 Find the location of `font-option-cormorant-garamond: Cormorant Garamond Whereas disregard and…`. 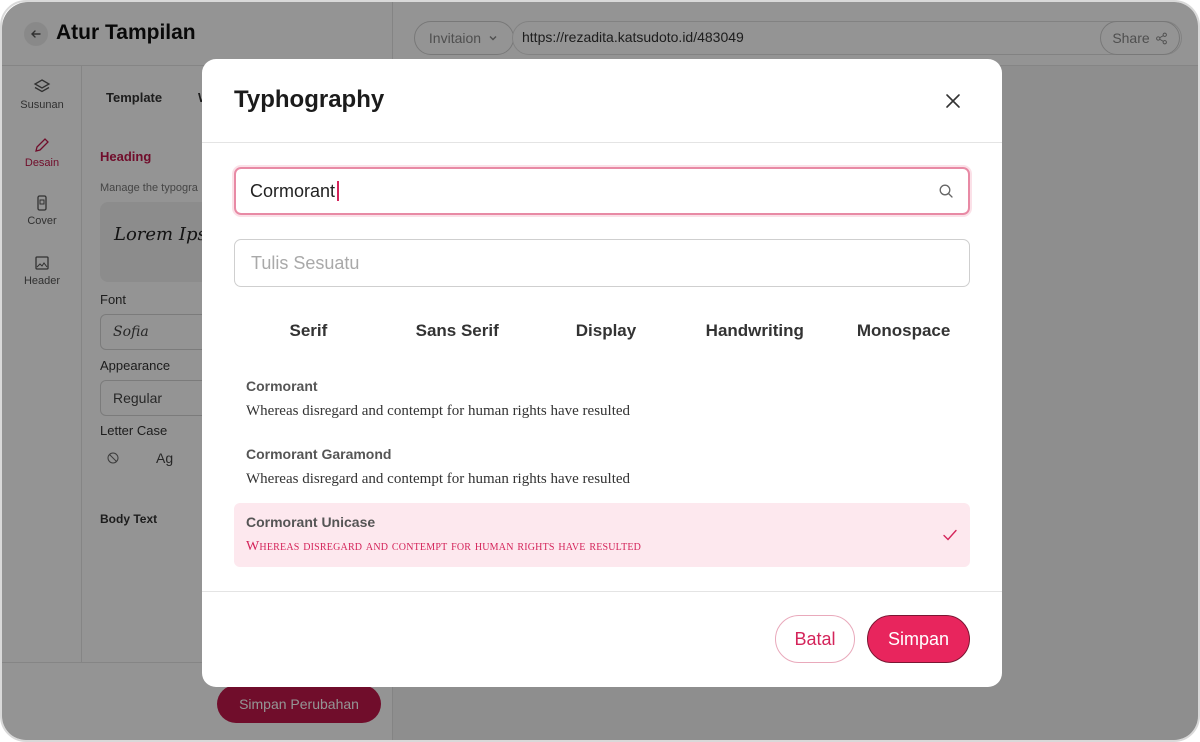

font-option-cormorant-garamond: Cormorant Garamond Whereas disregard and… is located at coordinates (602, 467).